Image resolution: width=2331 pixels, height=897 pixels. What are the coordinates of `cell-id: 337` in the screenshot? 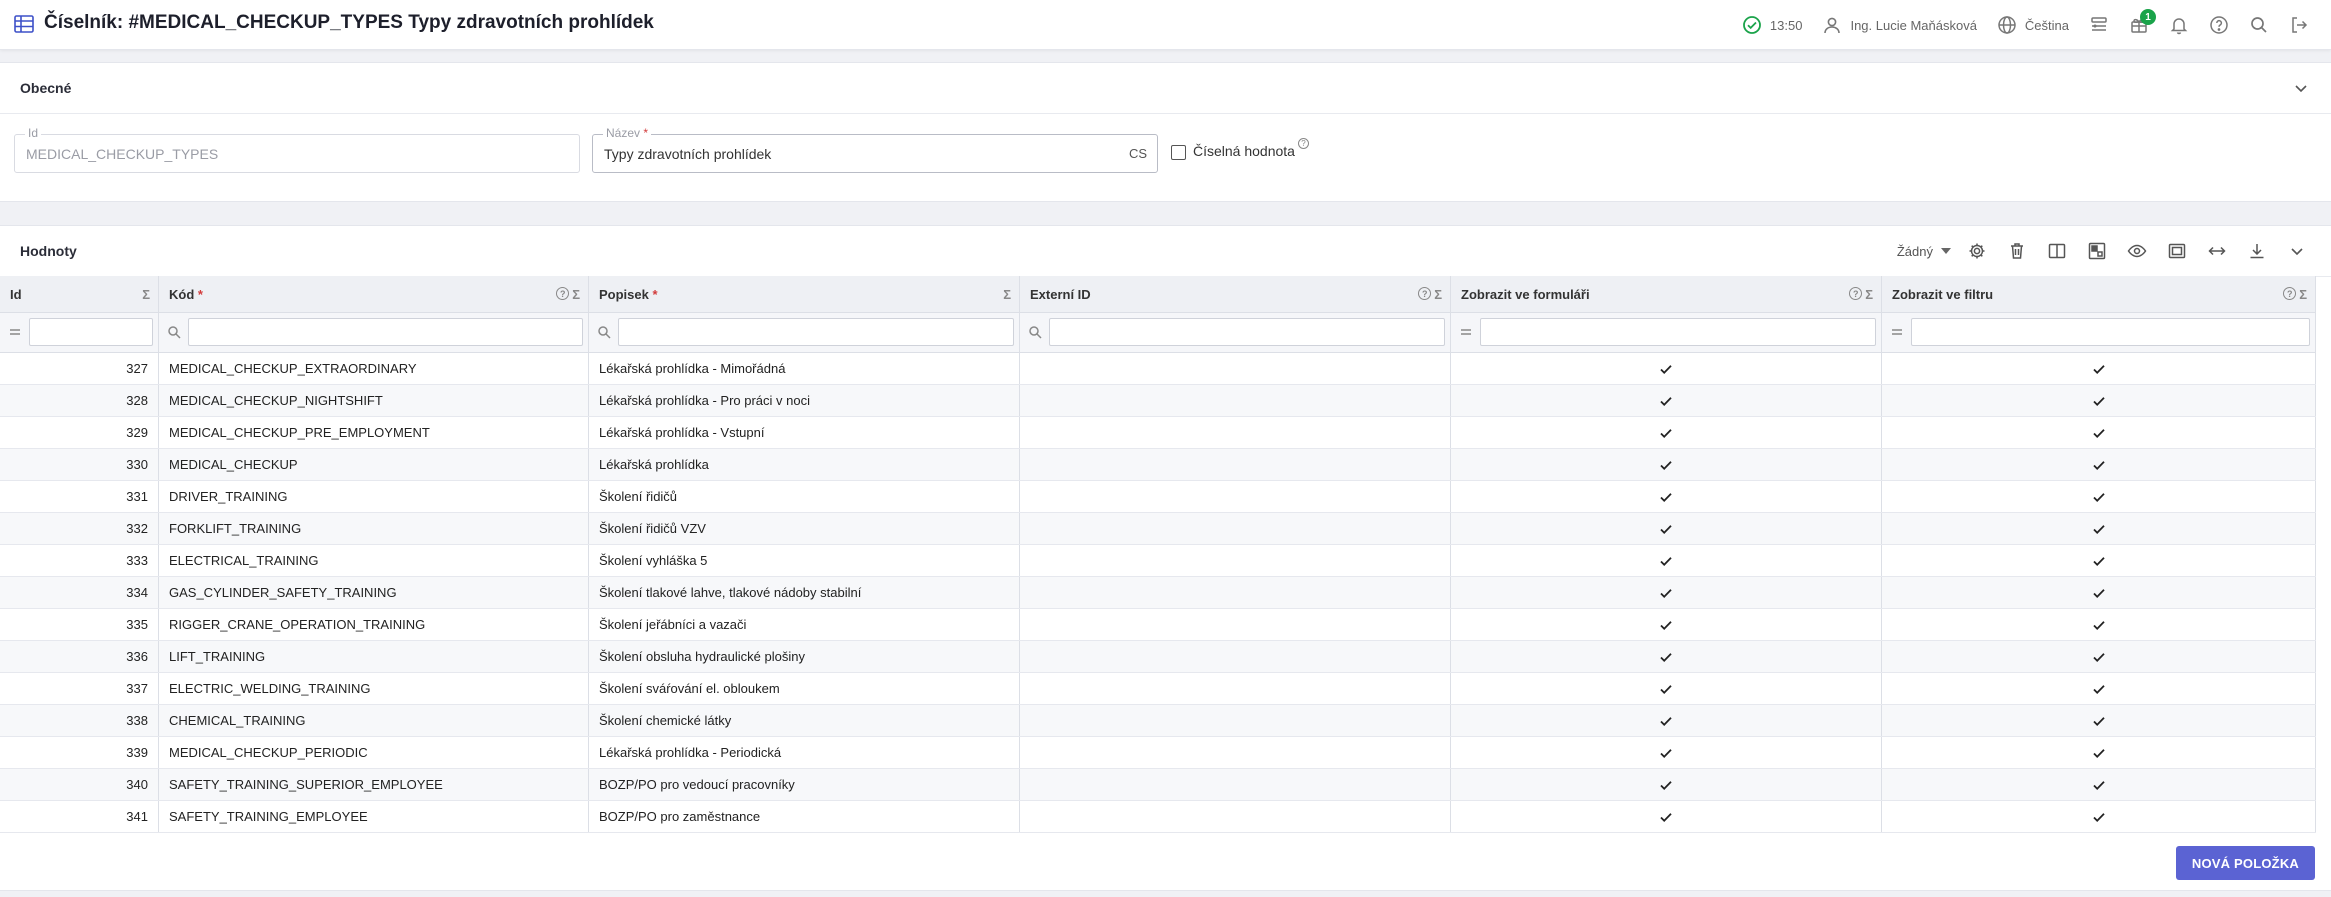 It's located at (79, 688).